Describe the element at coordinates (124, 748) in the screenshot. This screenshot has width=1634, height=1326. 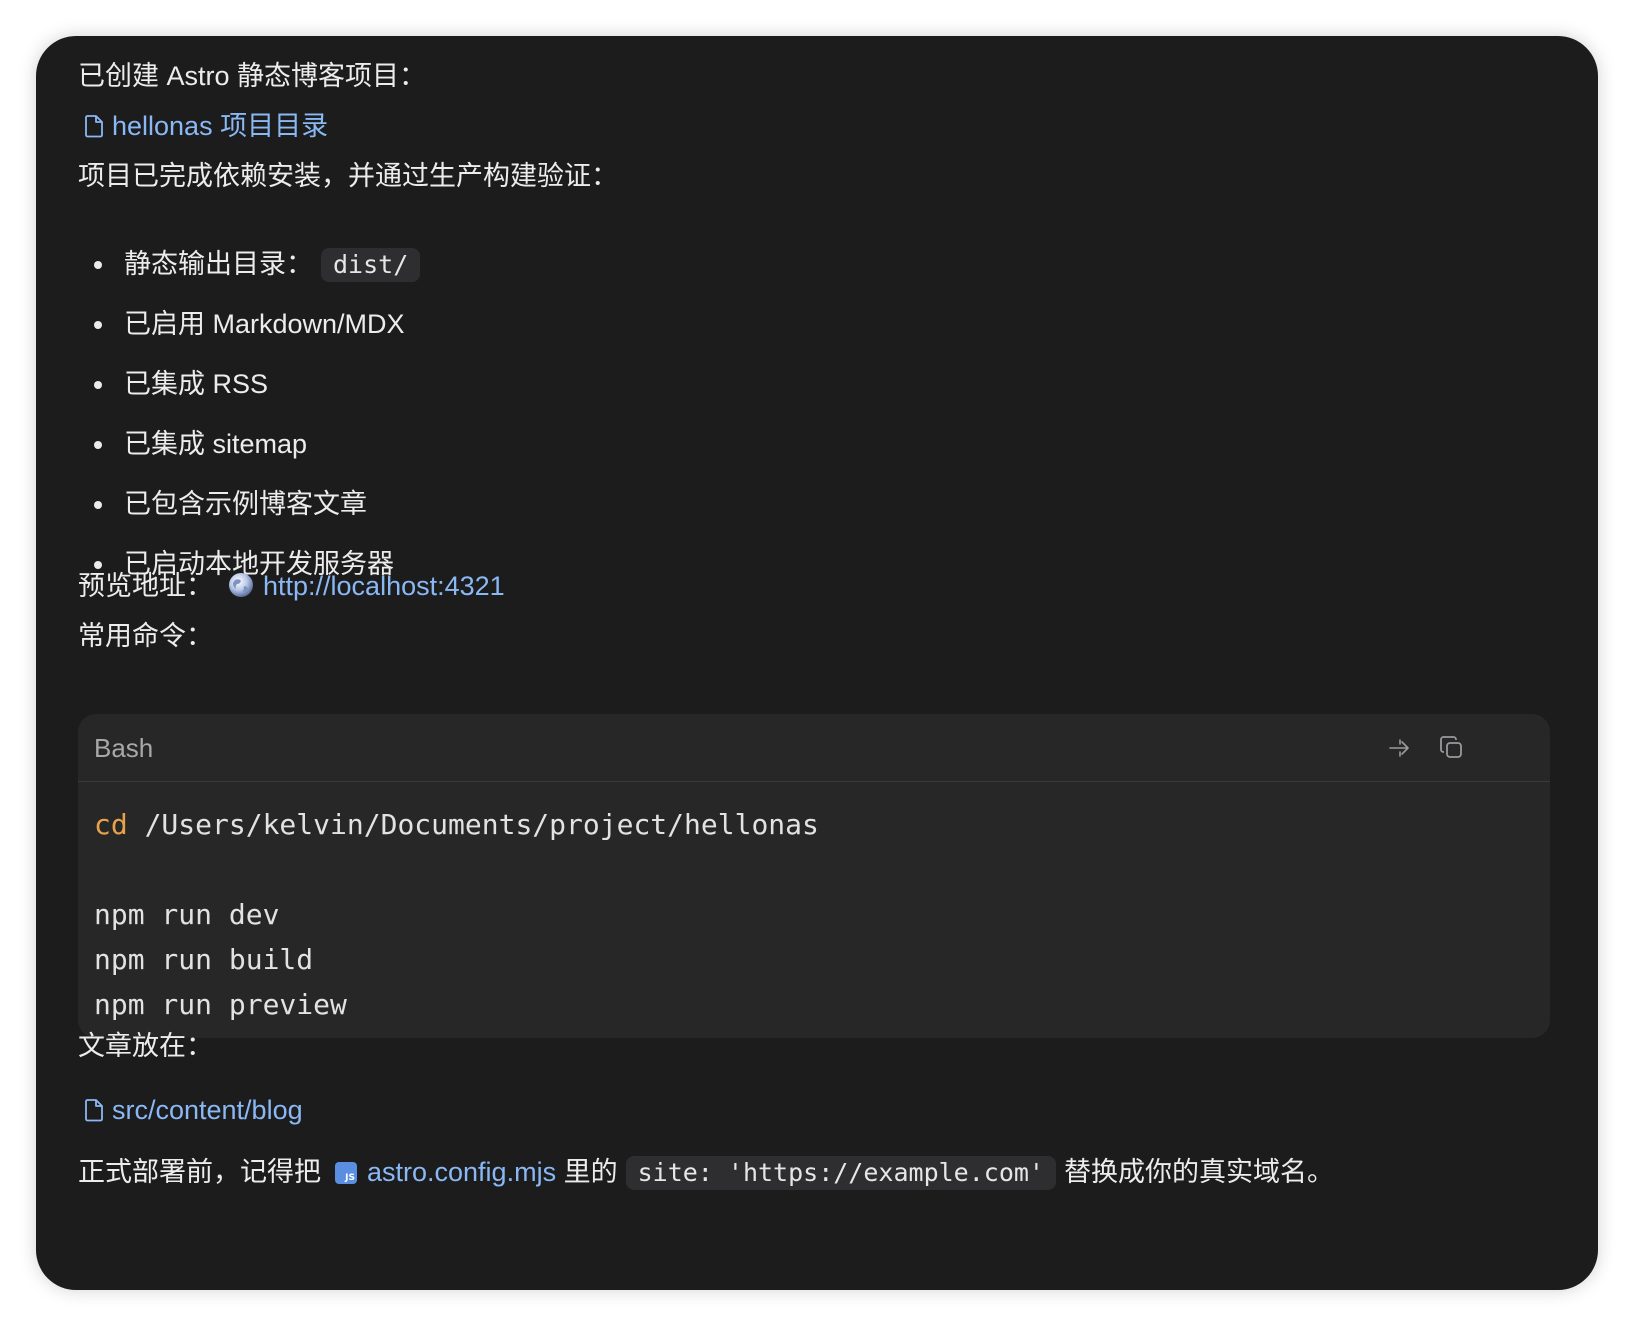
I see `code-language-label: Bash` at that location.